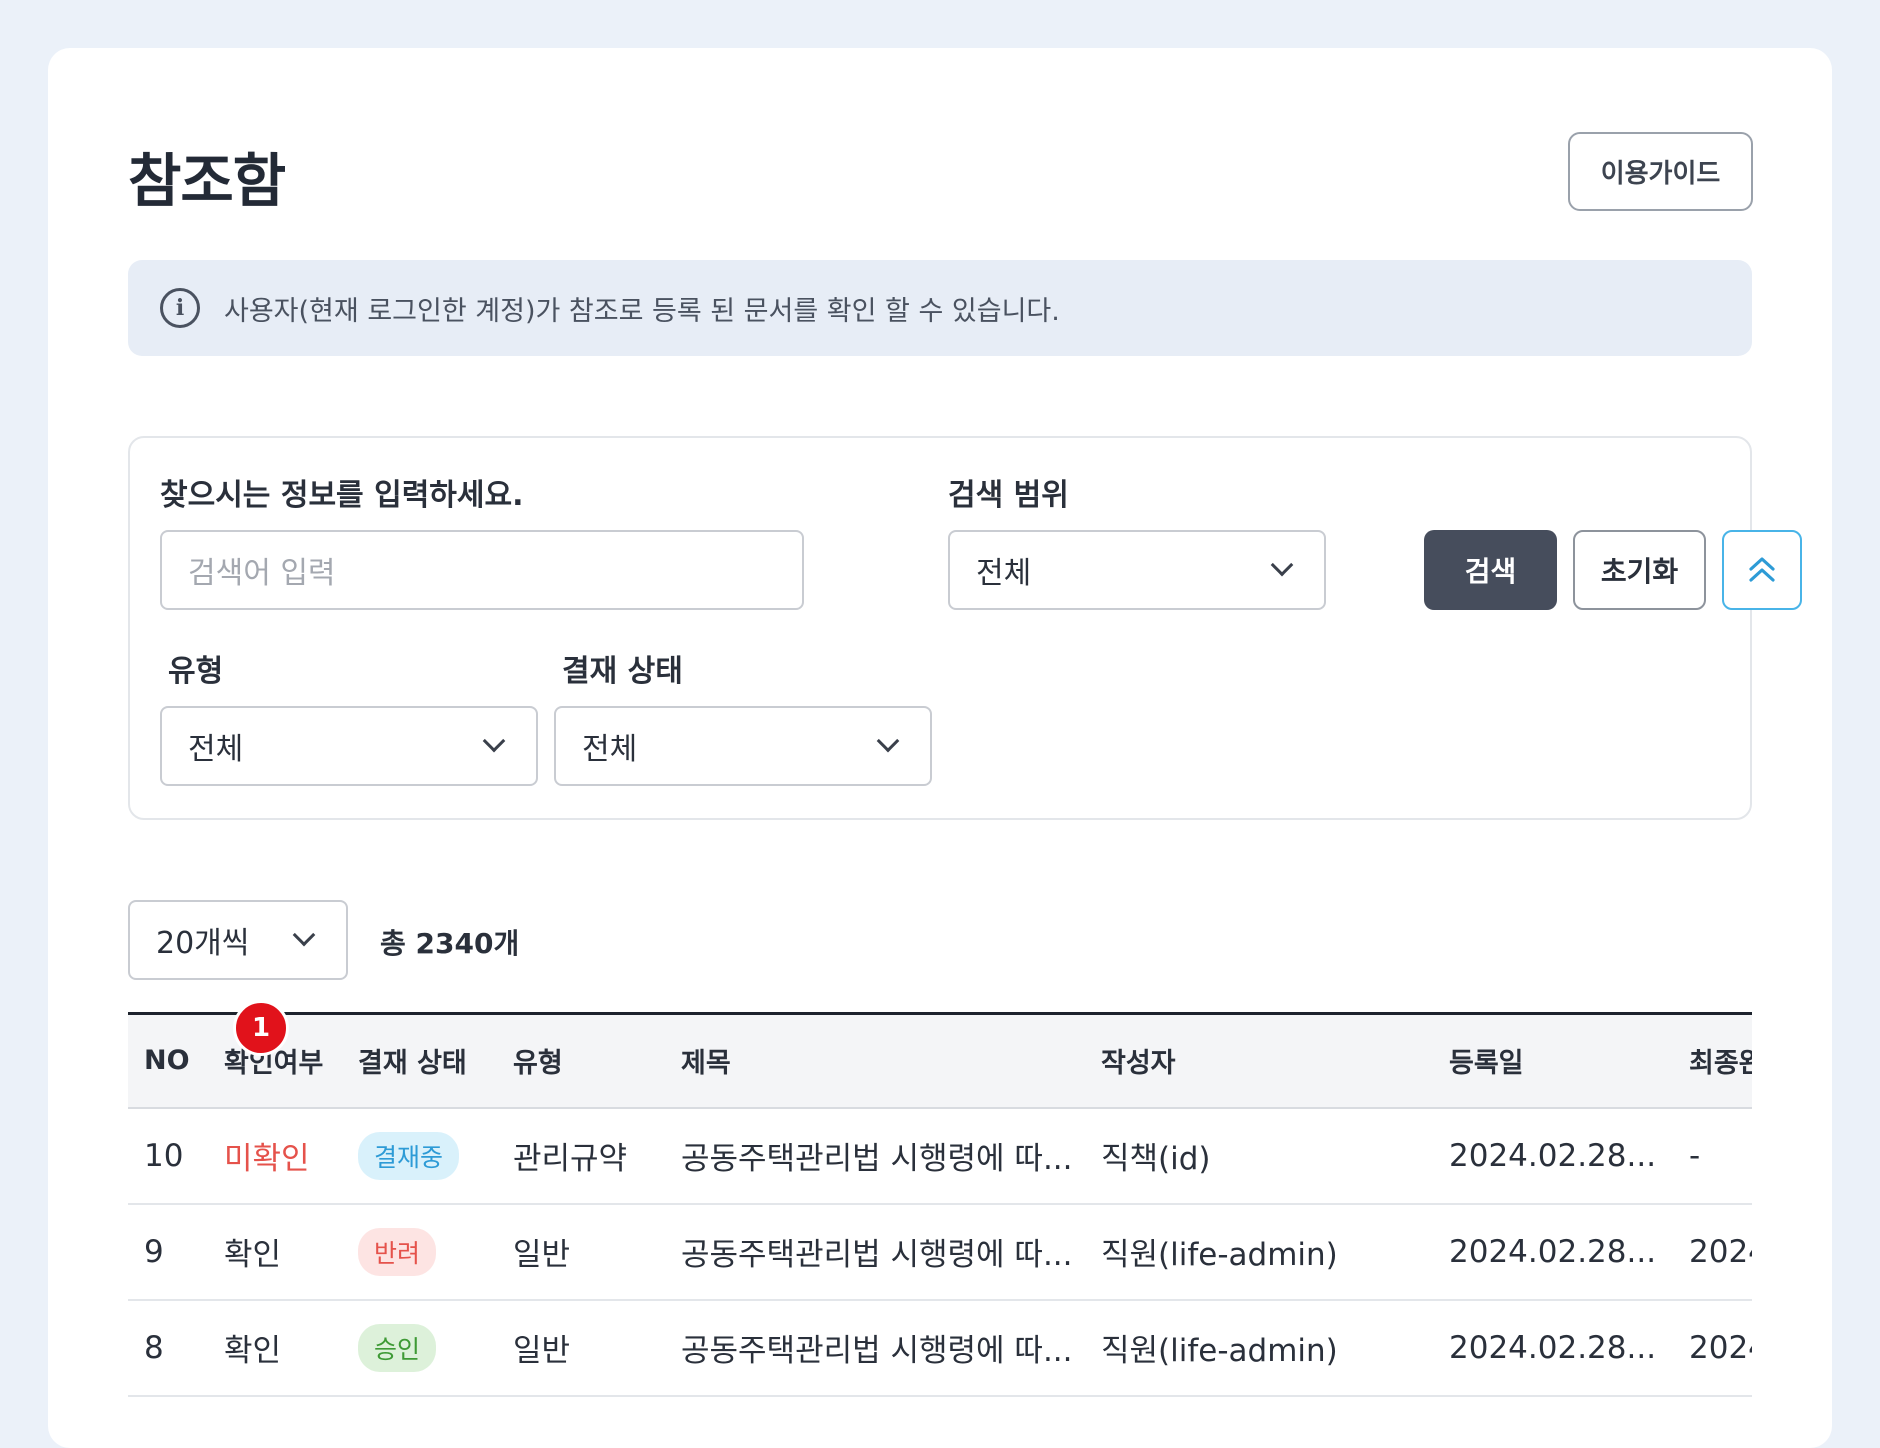 This screenshot has width=1880, height=1448. What do you see at coordinates (581, 1156) in the screenshot?
I see `cell-type: 관리규약` at bounding box center [581, 1156].